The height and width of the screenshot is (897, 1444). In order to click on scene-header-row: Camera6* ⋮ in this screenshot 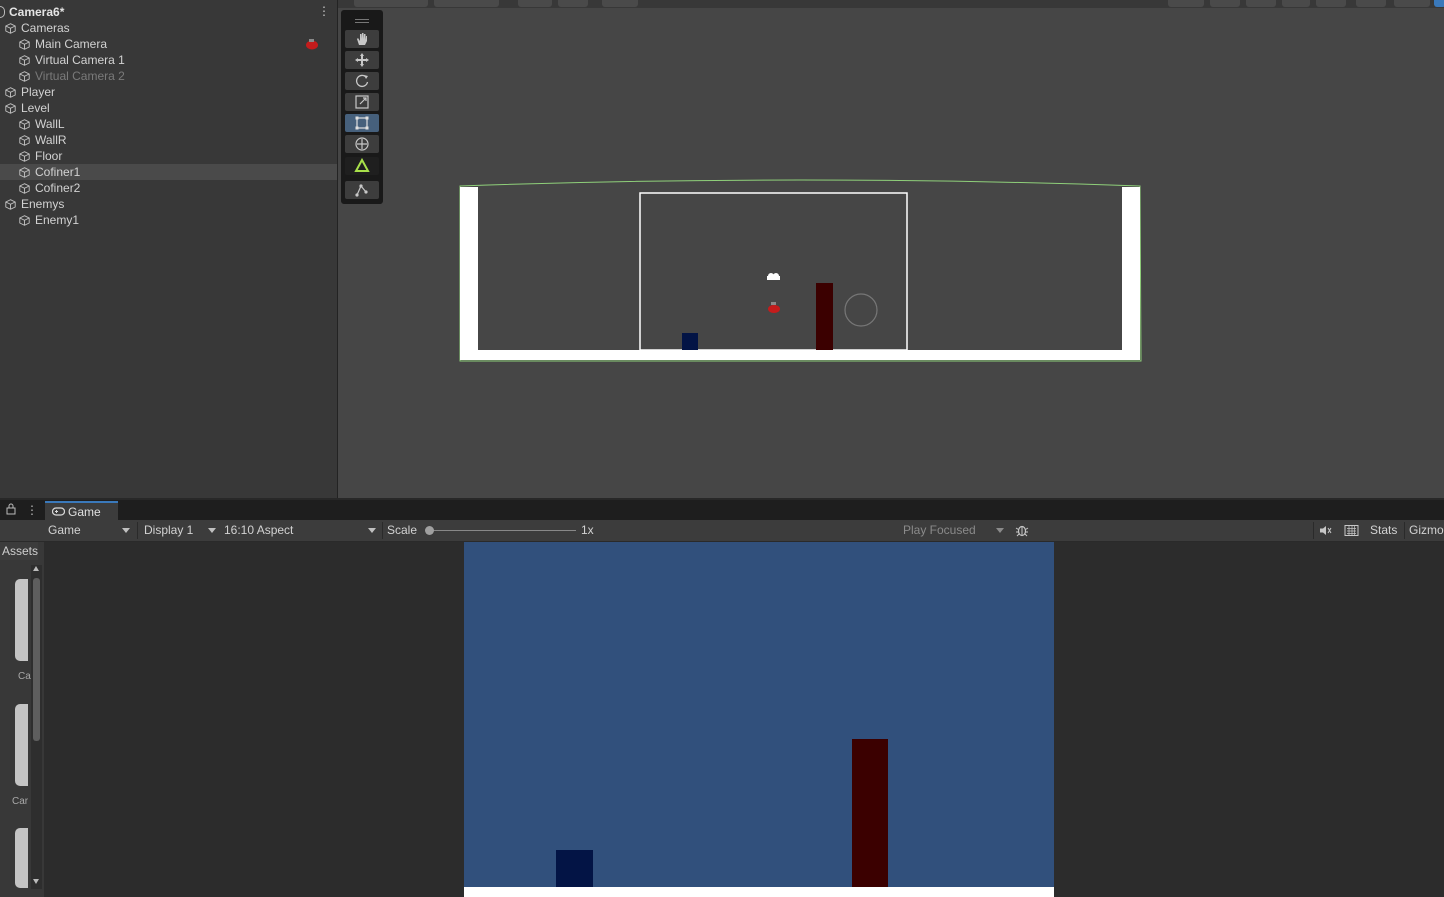, I will do `click(168, 12)`.